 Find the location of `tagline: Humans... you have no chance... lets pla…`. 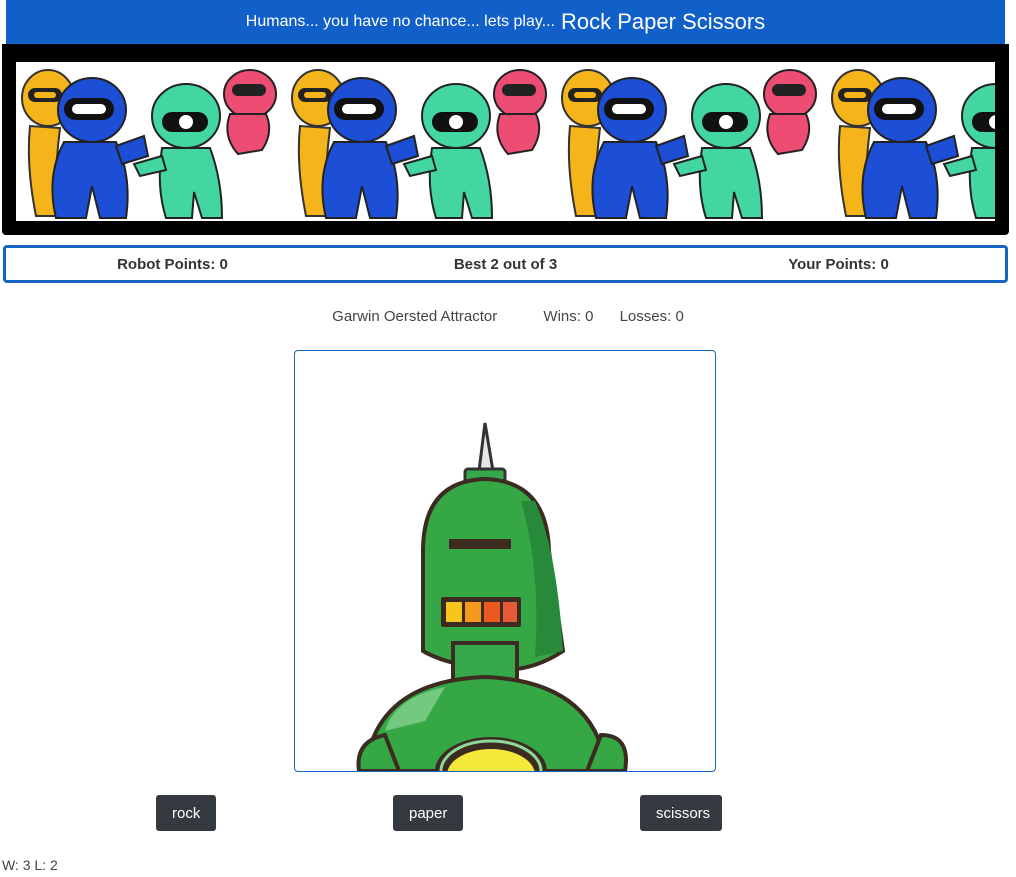

tagline: Humans... you have no chance... lets pla… is located at coordinates (400, 21).